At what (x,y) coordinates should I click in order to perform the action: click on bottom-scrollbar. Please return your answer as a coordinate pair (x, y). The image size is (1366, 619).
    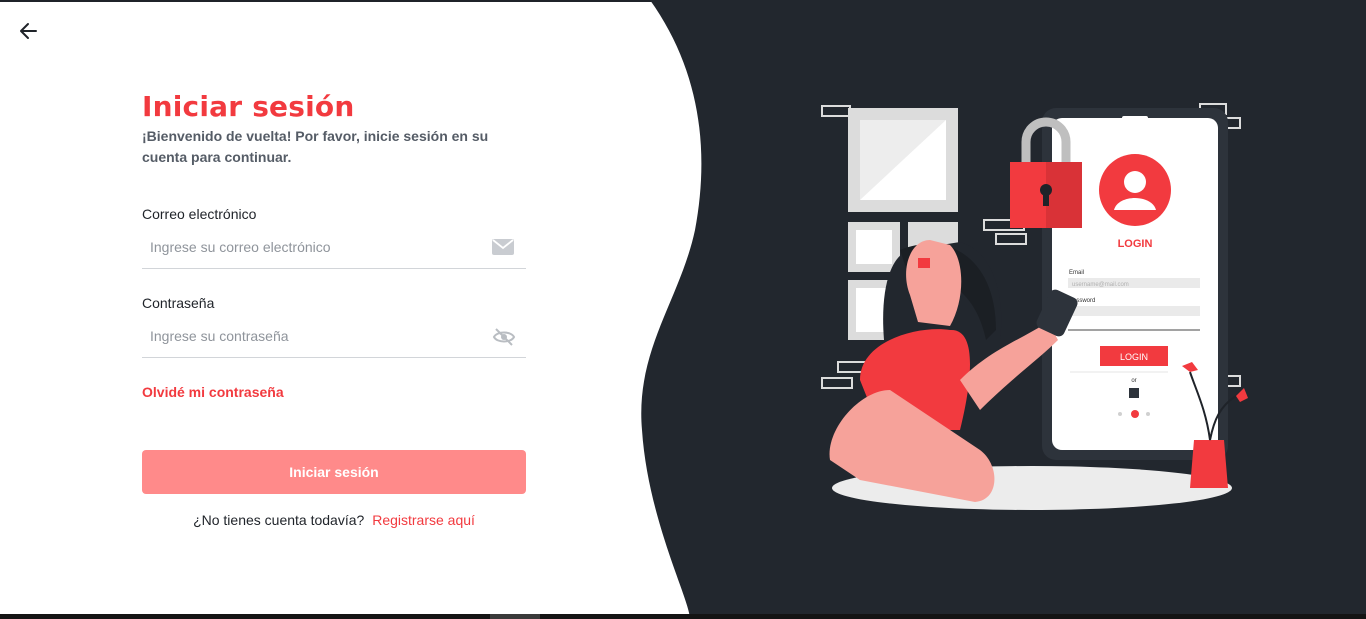
    Looking at the image, I should click on (683, 616).